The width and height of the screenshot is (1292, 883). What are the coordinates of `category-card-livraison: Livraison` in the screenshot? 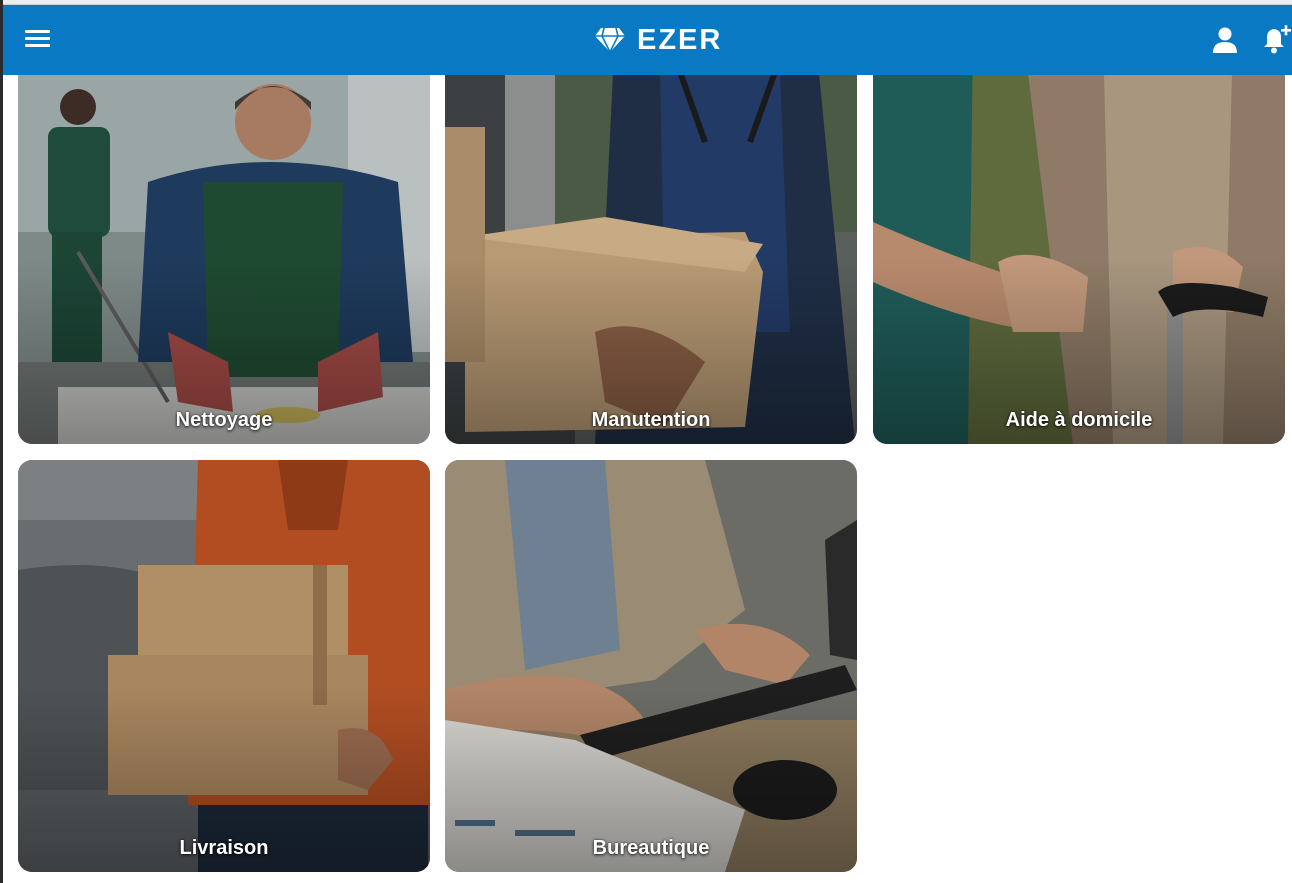 It's located at (224, 666).